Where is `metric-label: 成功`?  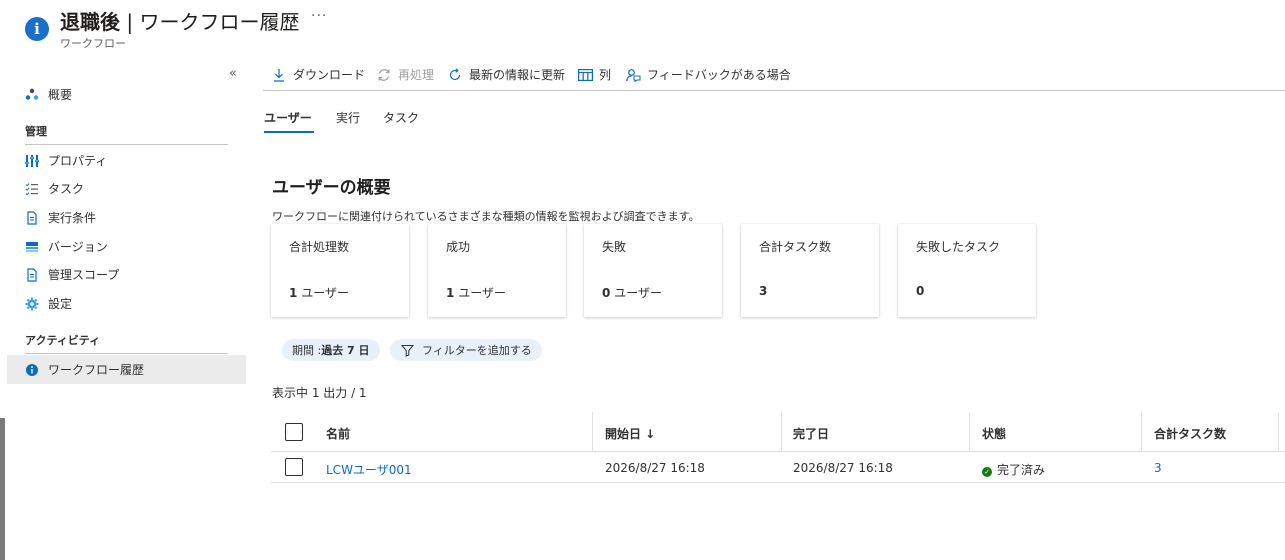
metric-label: 成功 is located at coordinates (458, 247).